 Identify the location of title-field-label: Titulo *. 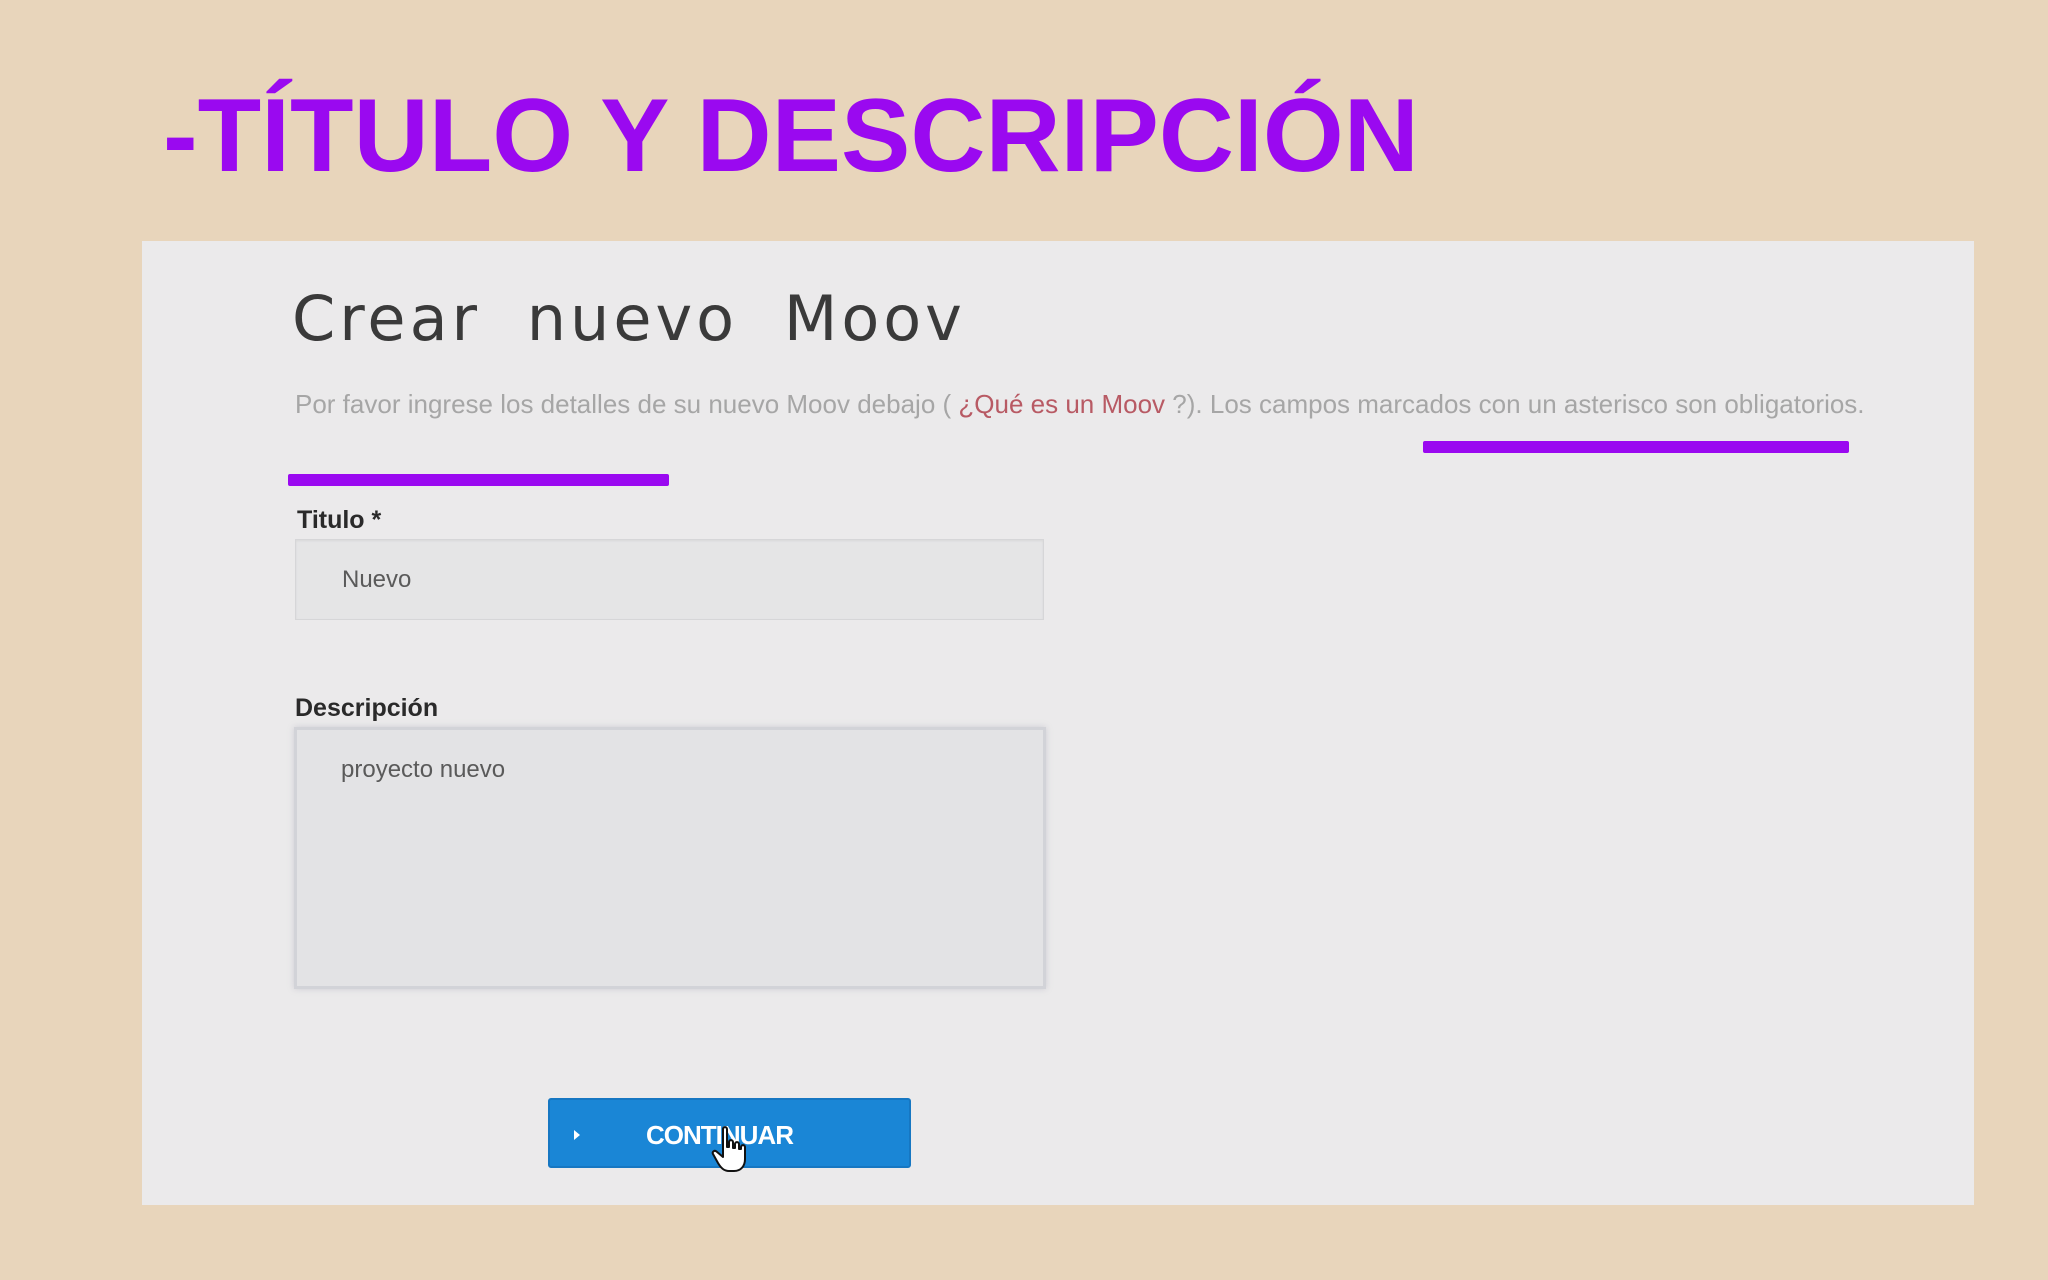
(339, 520).